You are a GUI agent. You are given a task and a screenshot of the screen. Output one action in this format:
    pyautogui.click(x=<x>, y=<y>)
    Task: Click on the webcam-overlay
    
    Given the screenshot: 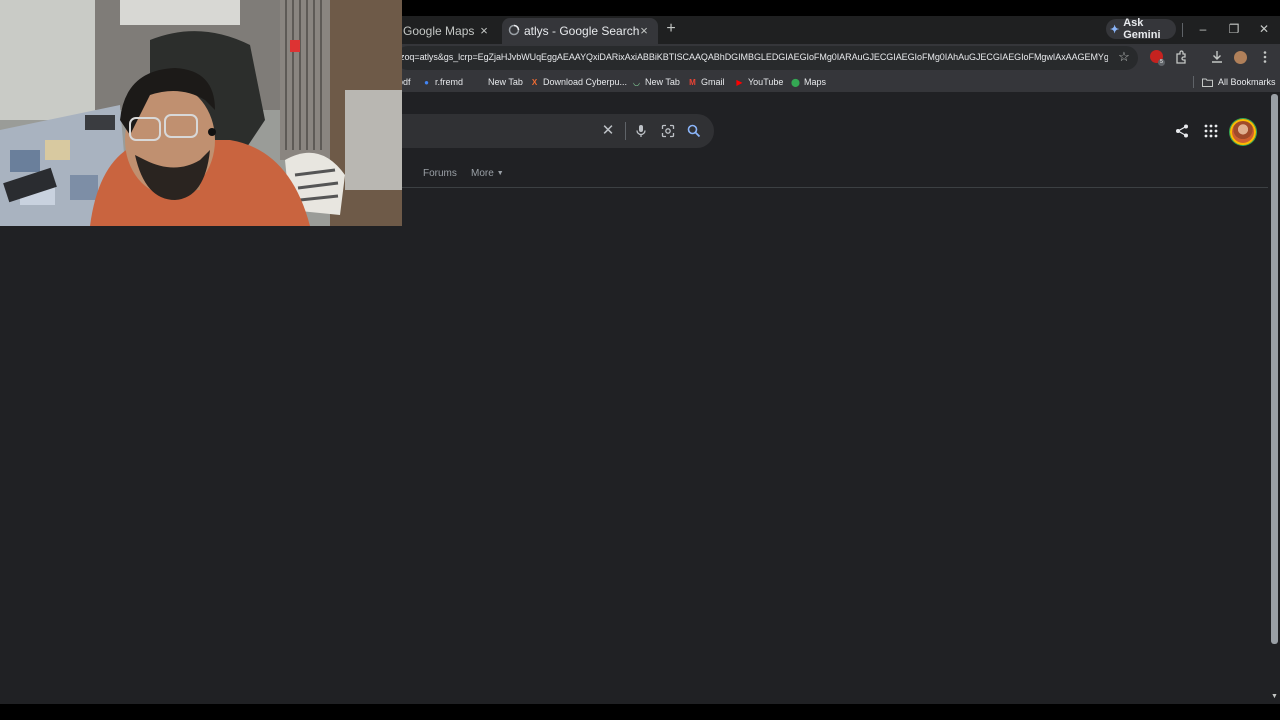 What is the action you would take?
    pyautogui.click(x=201, y=113)
    